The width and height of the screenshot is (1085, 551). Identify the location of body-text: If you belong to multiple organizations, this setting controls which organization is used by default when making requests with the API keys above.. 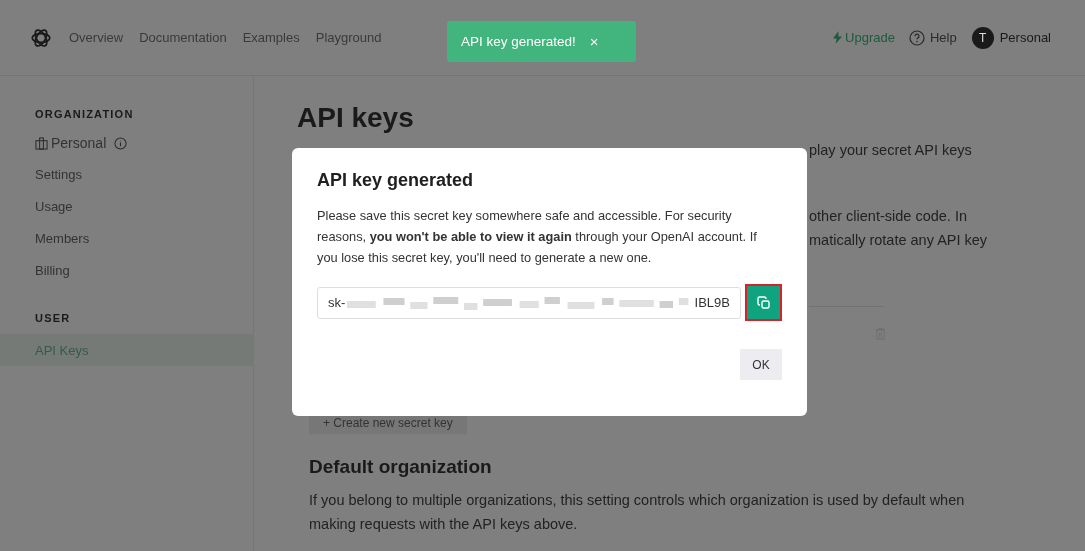
(637, 512).